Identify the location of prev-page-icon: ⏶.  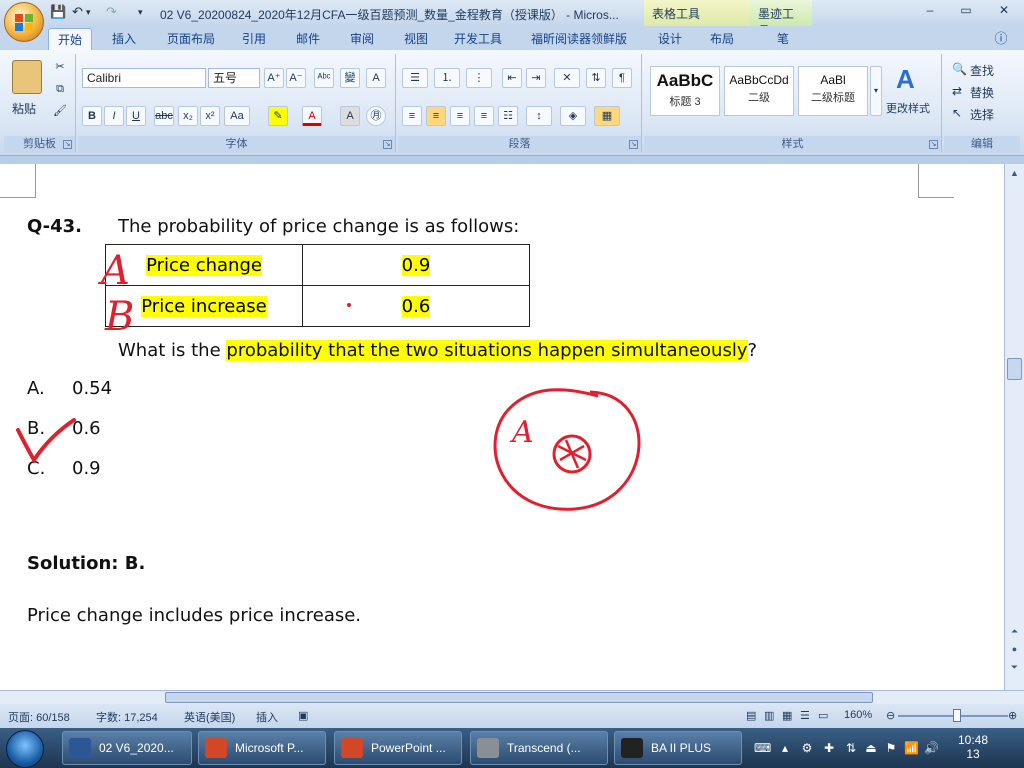
(1014, 631).